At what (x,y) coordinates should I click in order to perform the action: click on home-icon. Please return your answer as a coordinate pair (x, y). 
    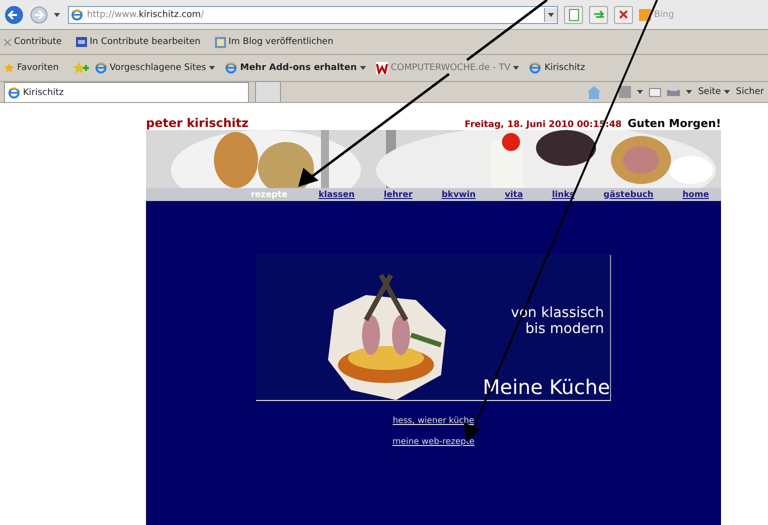
    Looking at the image, I should click on (594, 92).